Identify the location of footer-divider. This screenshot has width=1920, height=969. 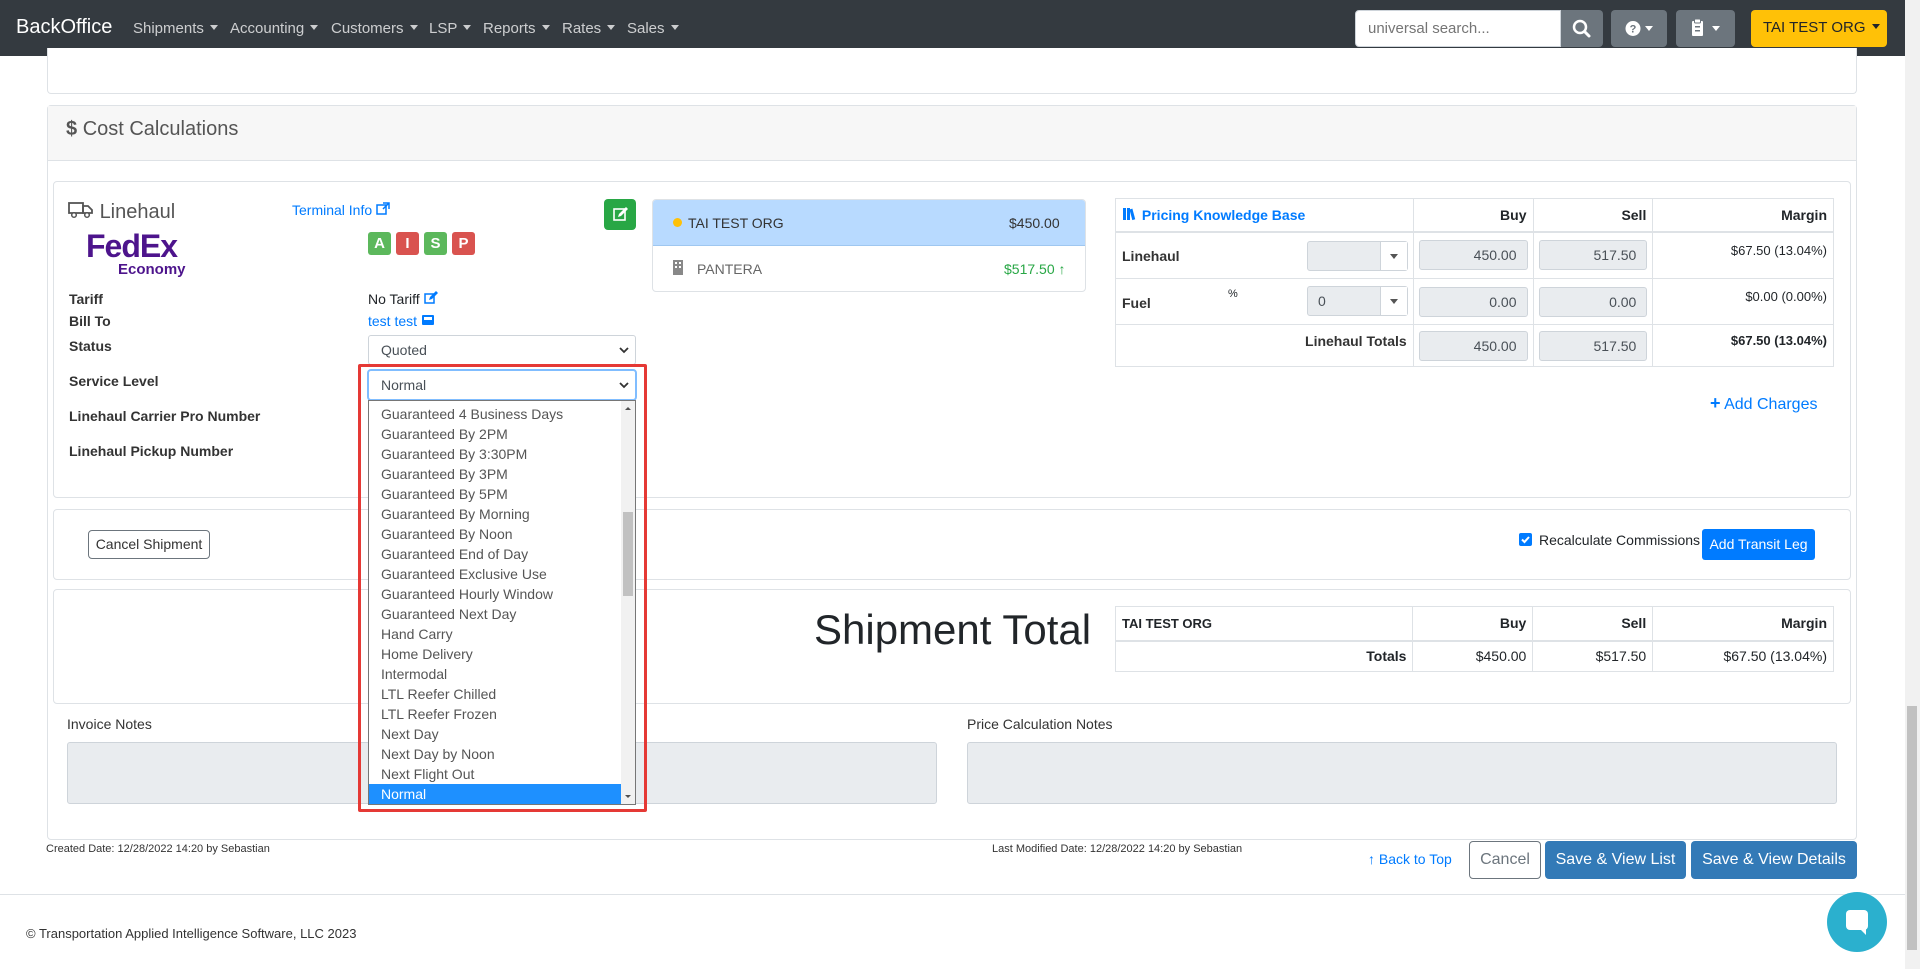
(952, 894).